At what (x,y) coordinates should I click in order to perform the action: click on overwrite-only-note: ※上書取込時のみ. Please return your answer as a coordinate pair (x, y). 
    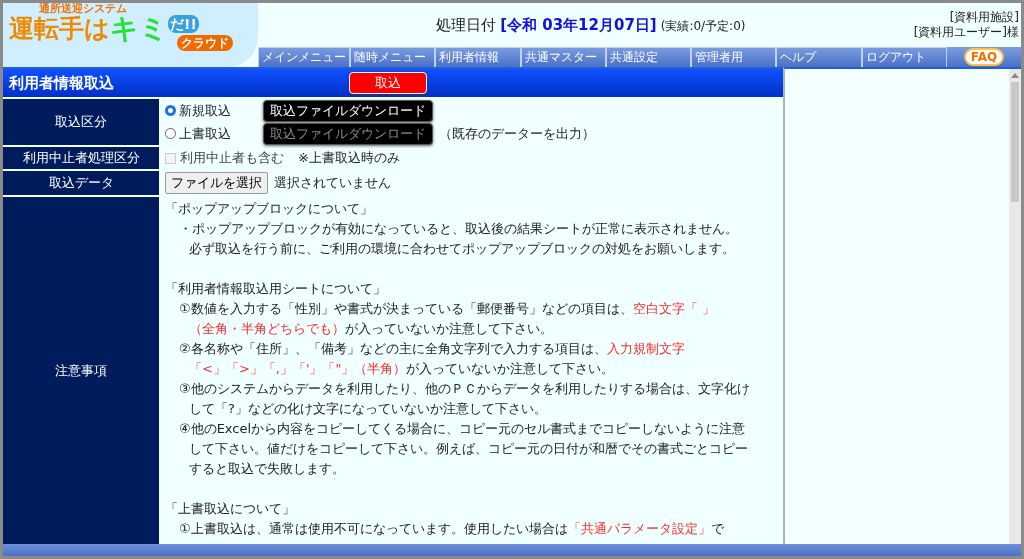
    Looking at the image, I should click on (349, 158).